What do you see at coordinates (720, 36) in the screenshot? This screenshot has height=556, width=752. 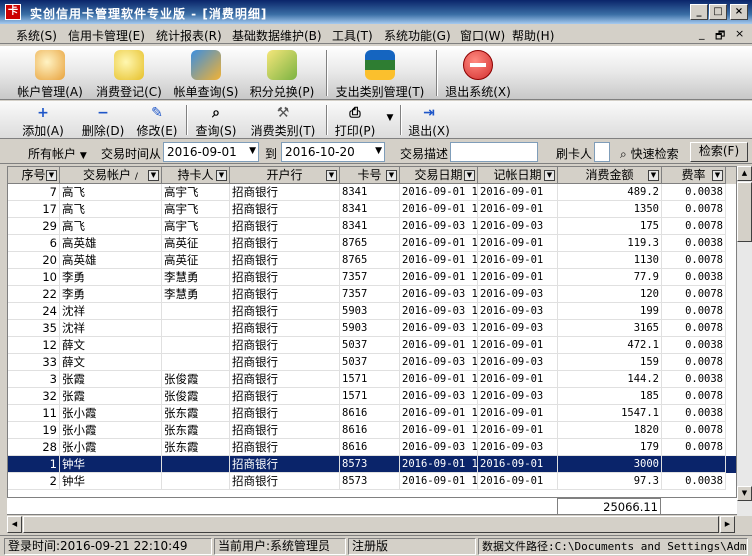 I see `mdi-restore-button: 🗗` at bounding box center [720, 36].